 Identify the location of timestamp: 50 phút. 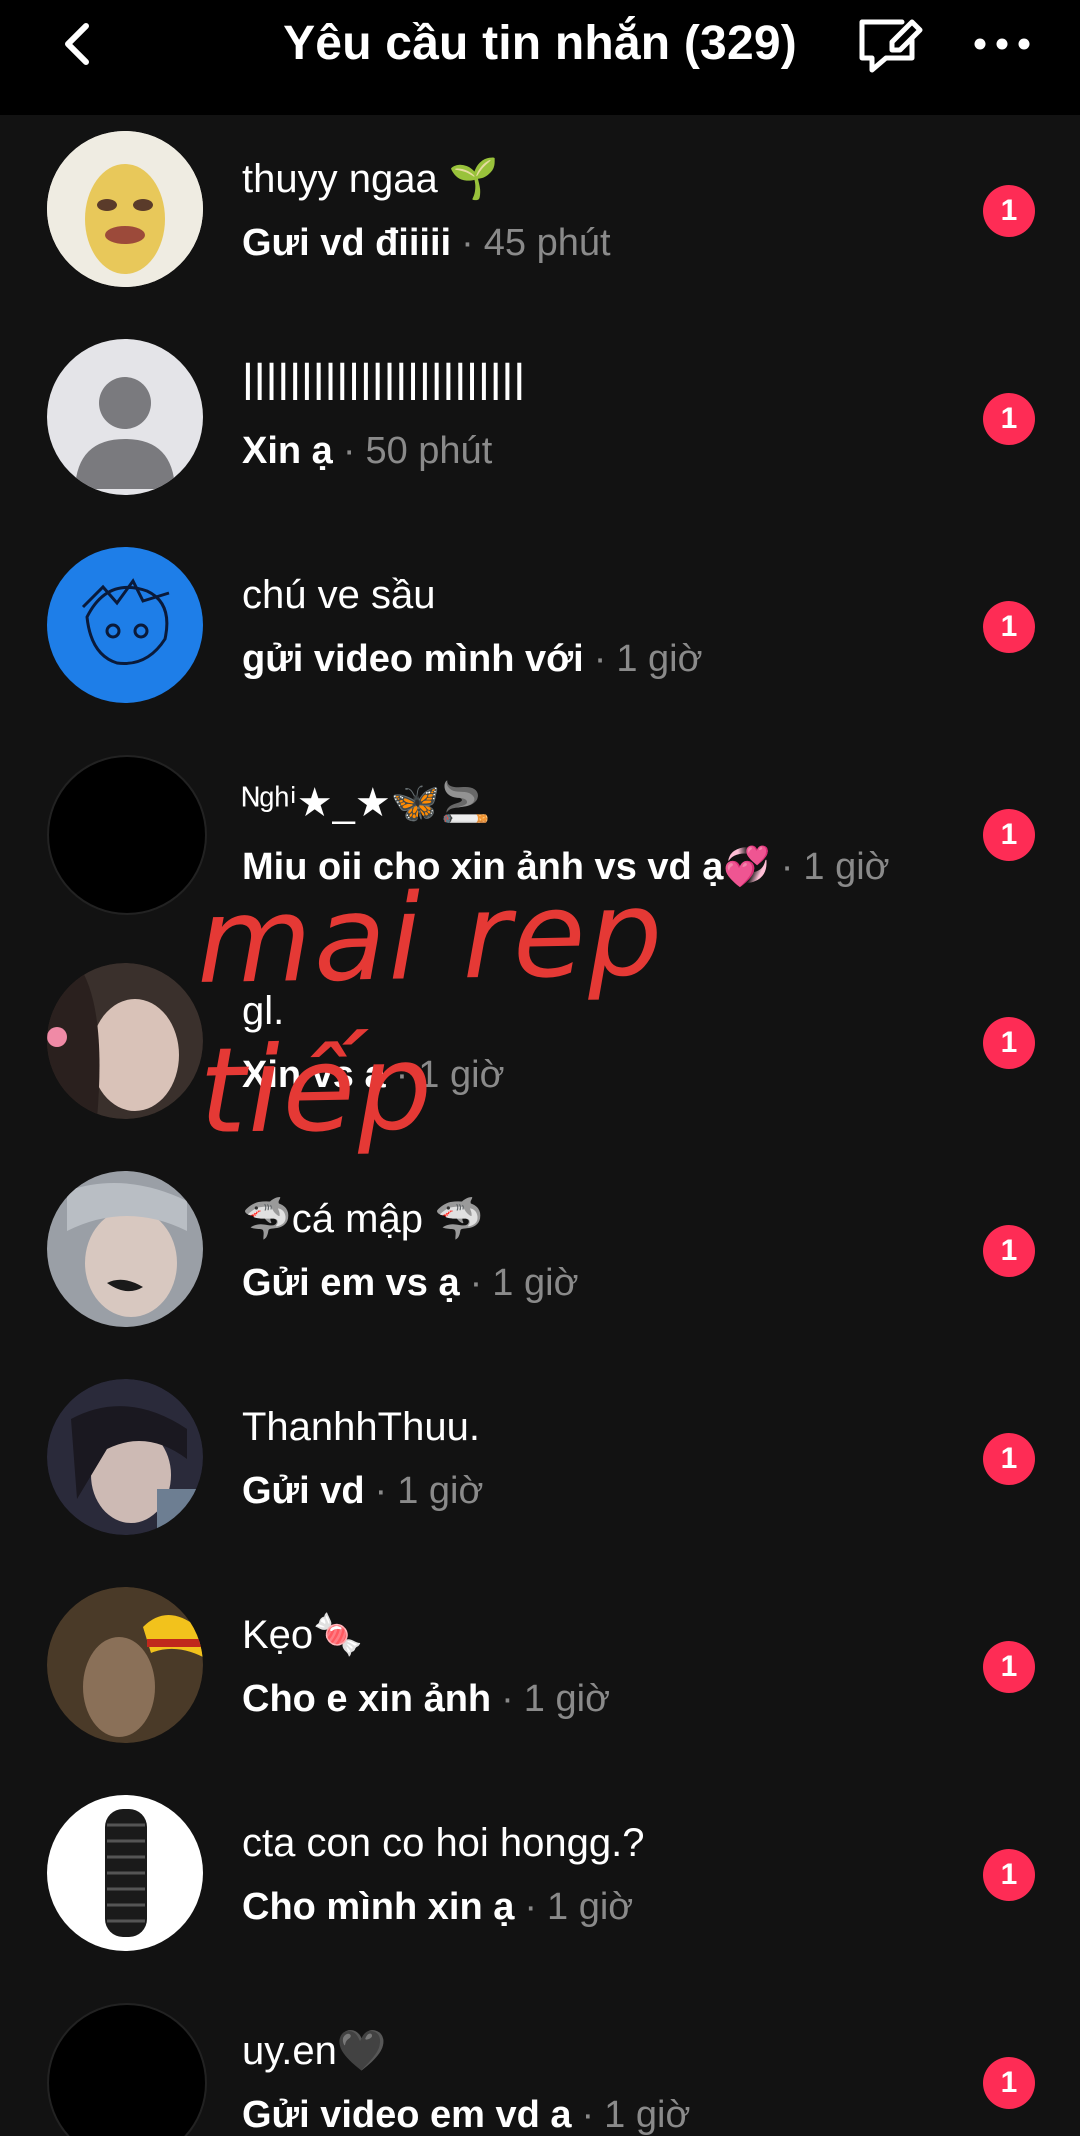
(429, 451).